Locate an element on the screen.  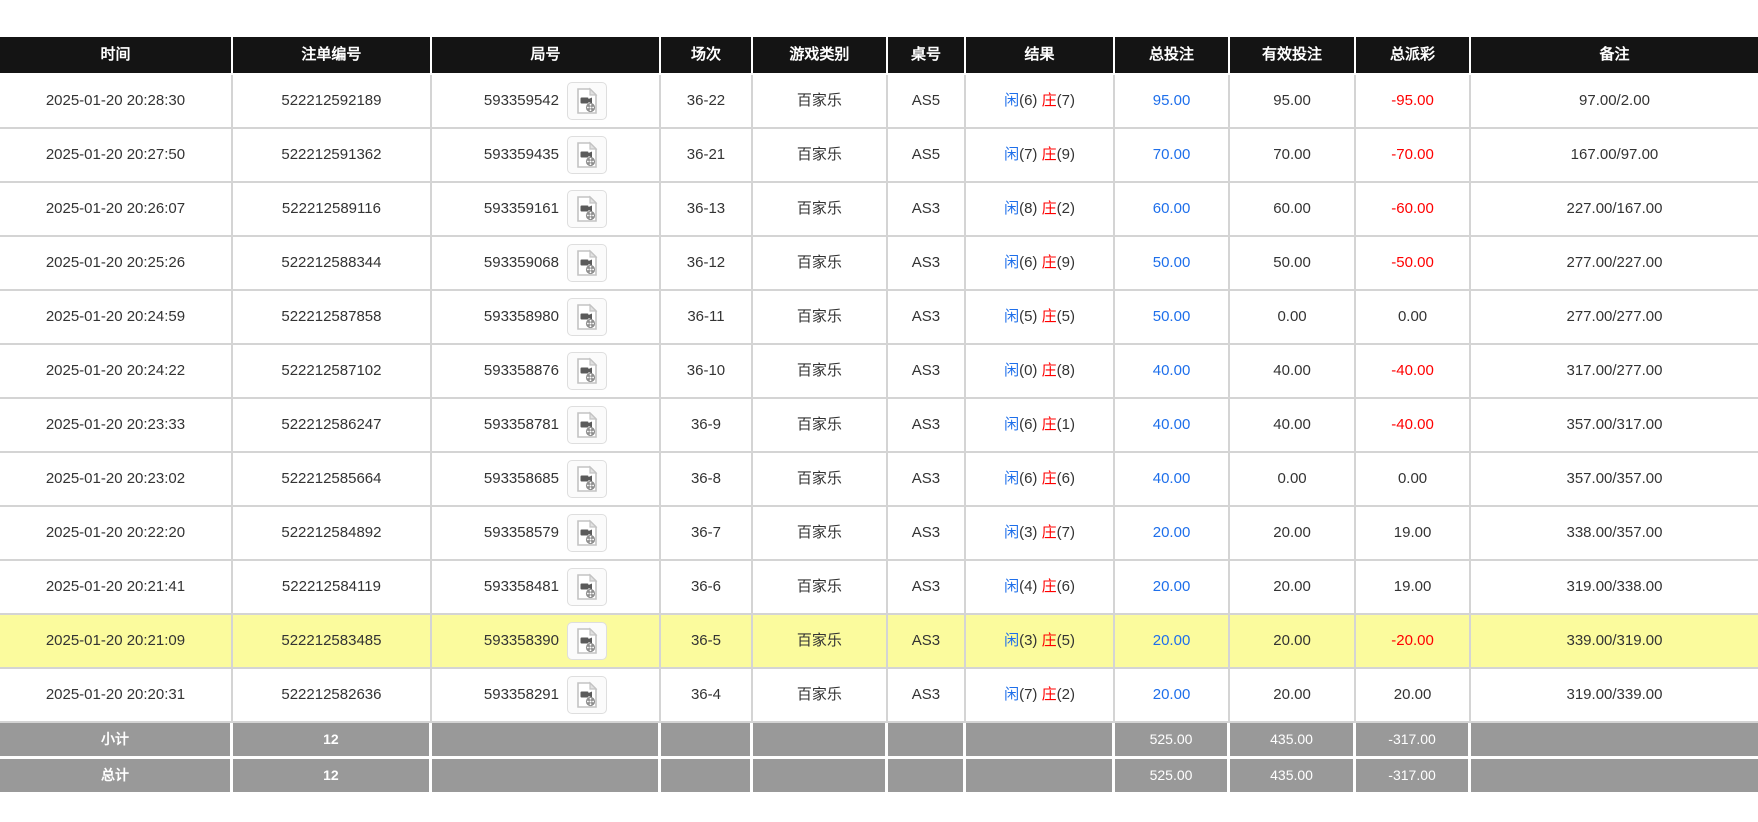
column-header-payout: 总派彩 is located at coordinates (1414, 56).